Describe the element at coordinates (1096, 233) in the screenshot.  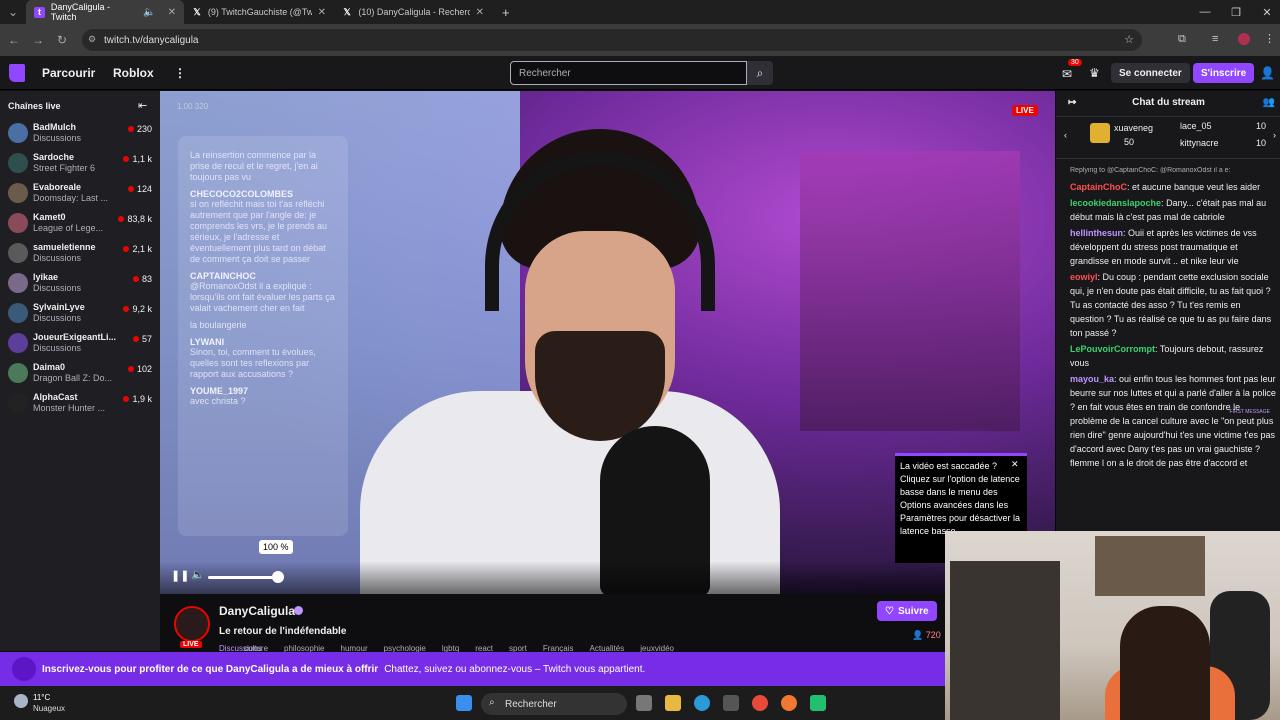
I see `chat-username: hellinthesun` at that location.